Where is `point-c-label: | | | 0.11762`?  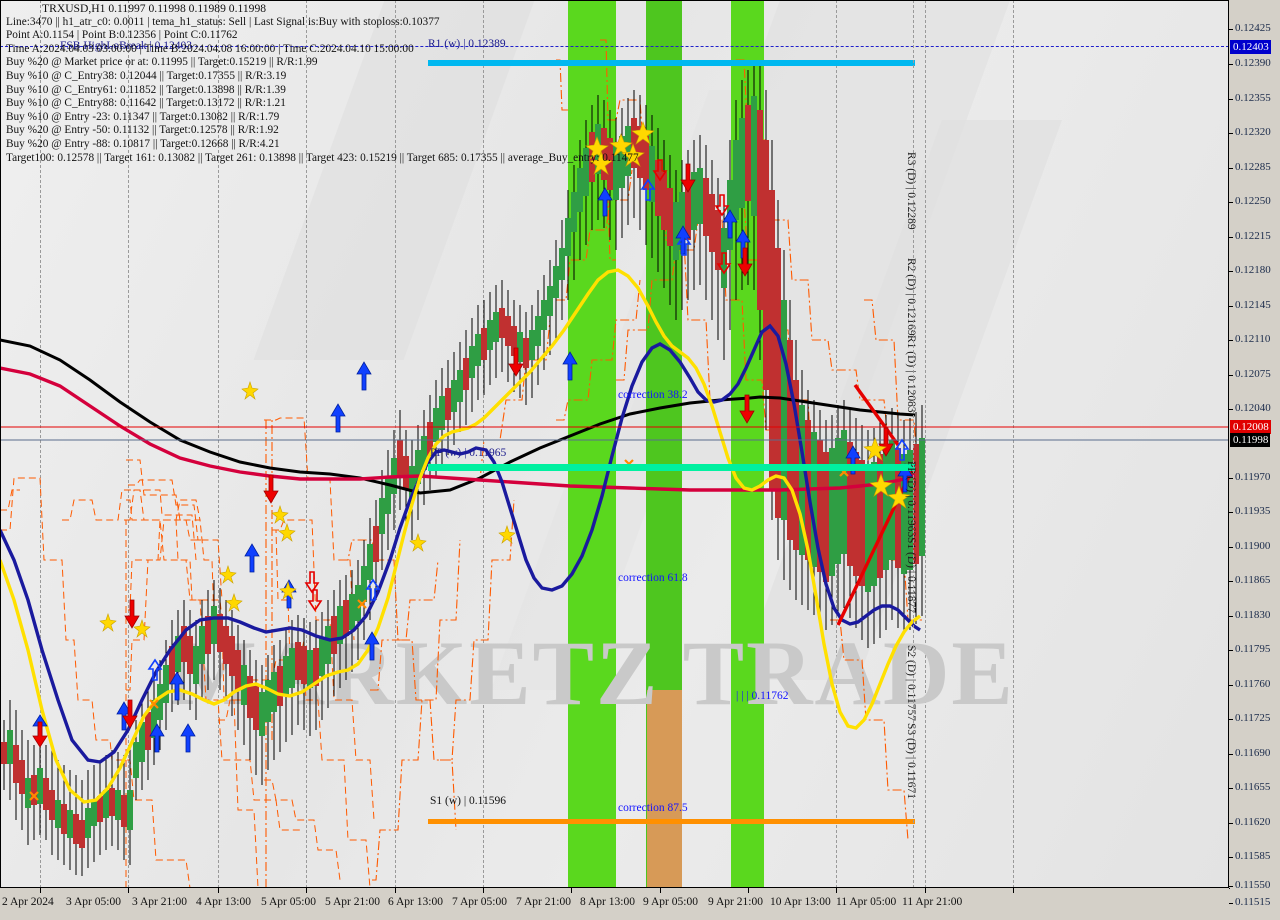 point-c-label: | | | 0.11762 is located at coordinates (762, 696).